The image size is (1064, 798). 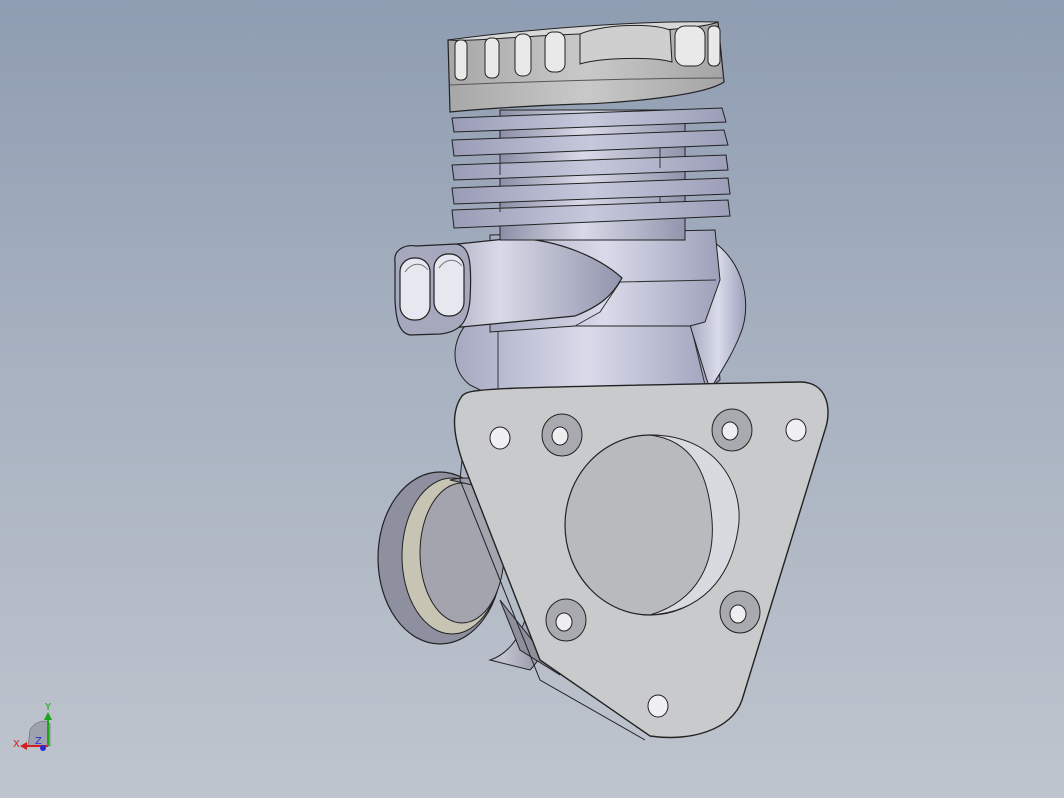 I want to click on triad-y-label: Y, so click(x=48, y=707).